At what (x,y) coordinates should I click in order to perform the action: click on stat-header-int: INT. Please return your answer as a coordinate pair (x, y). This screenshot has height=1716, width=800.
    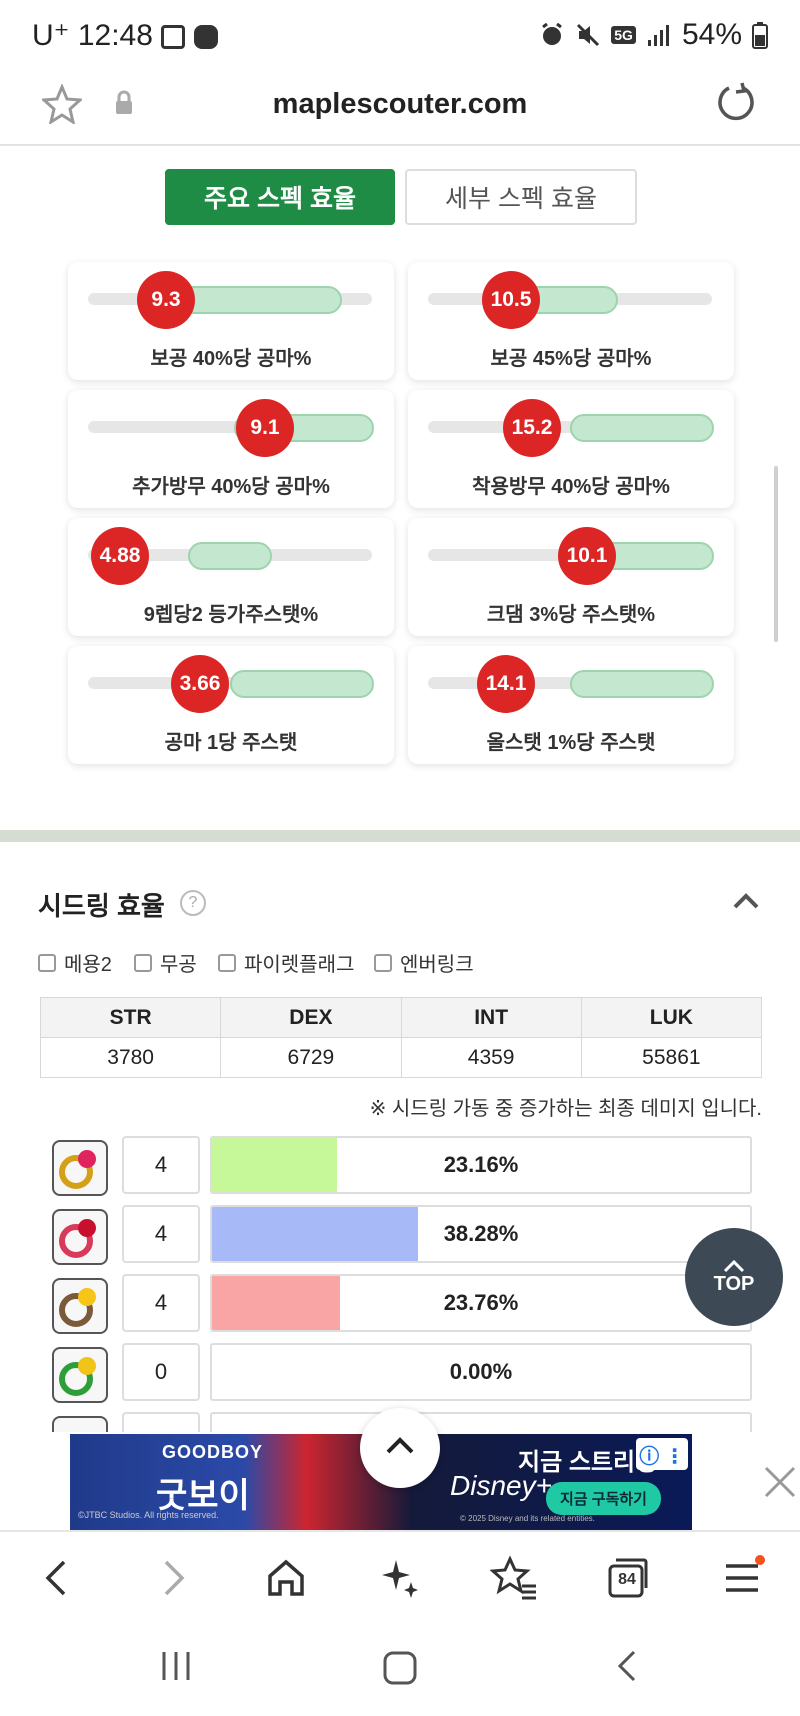
    Looking at the image, I should click on (491, 1017).